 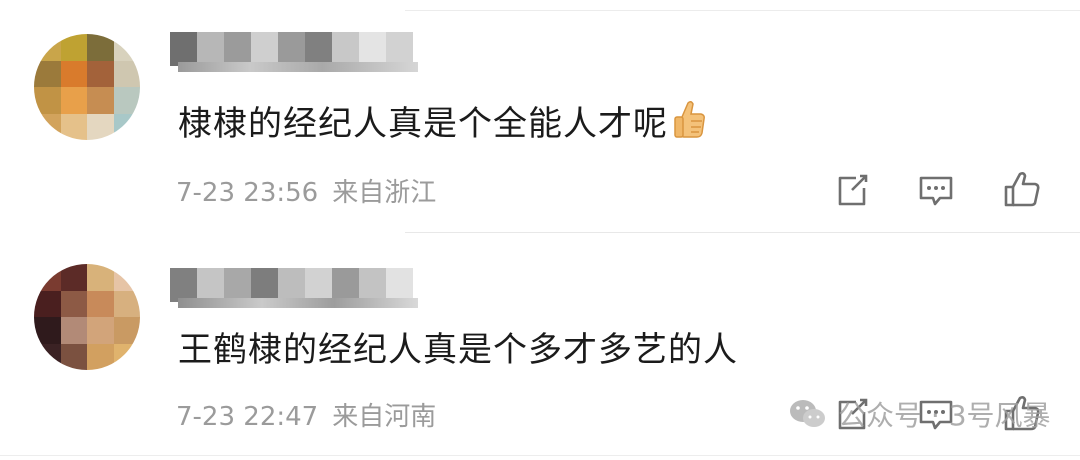 I want to click on reply-button, so click(x=936, y=190).